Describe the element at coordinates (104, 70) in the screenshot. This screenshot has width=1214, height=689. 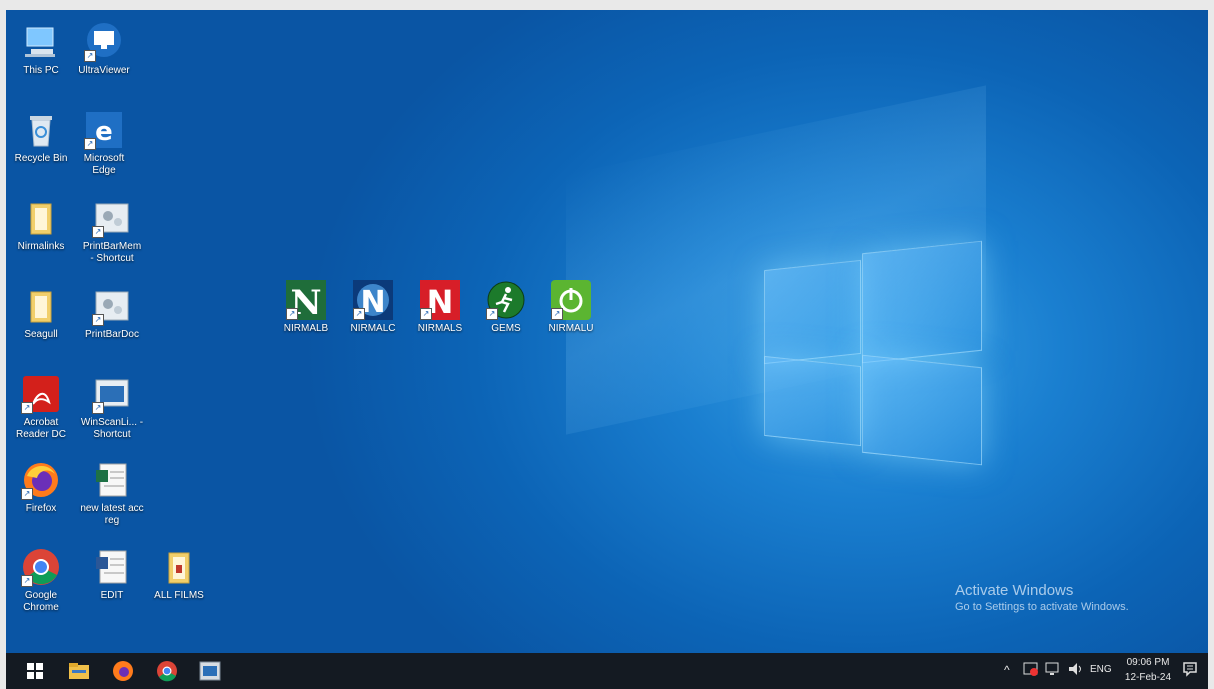
I see `icon-label: UltraViewer` at that location.